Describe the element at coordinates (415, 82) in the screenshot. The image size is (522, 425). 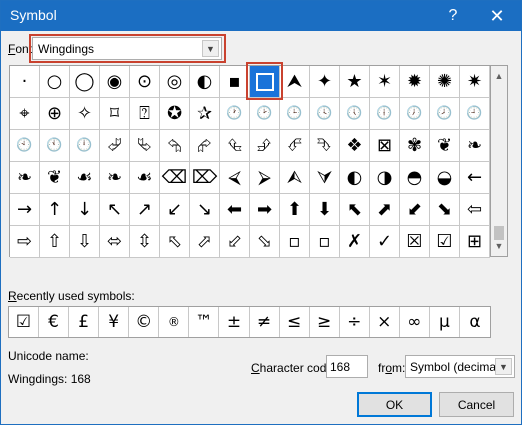
I see `symbol-cell: ✹` at that location.